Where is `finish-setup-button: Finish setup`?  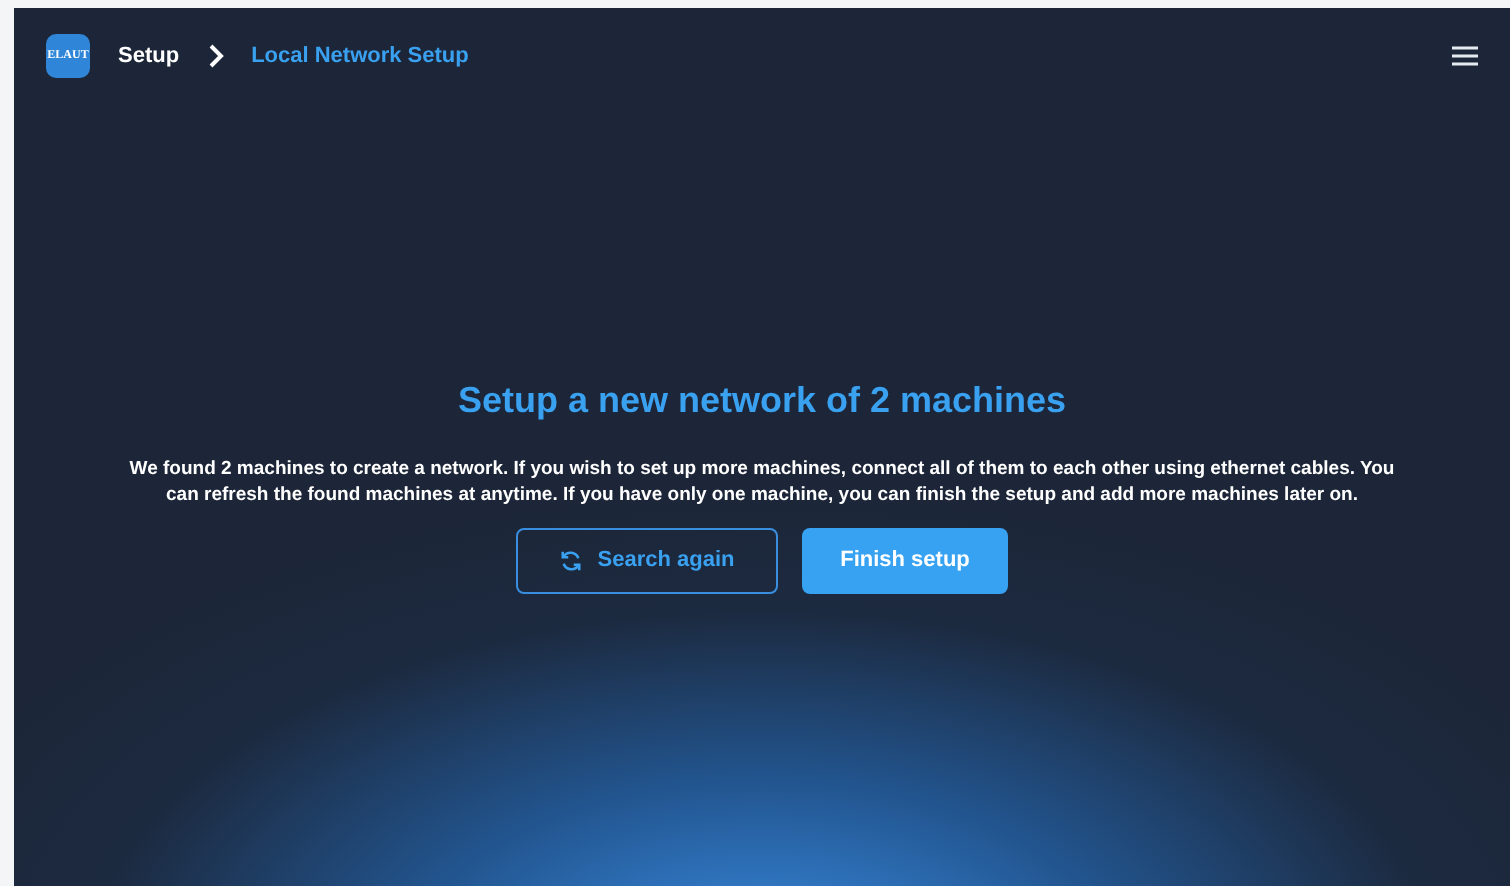 finish-setup-button: Finish setup is located at coordinates (905, 561).